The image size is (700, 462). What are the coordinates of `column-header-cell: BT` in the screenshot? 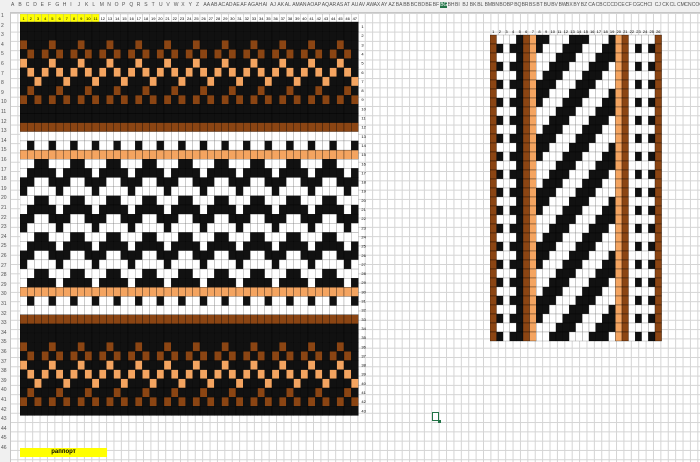 It's located at (539, 5).